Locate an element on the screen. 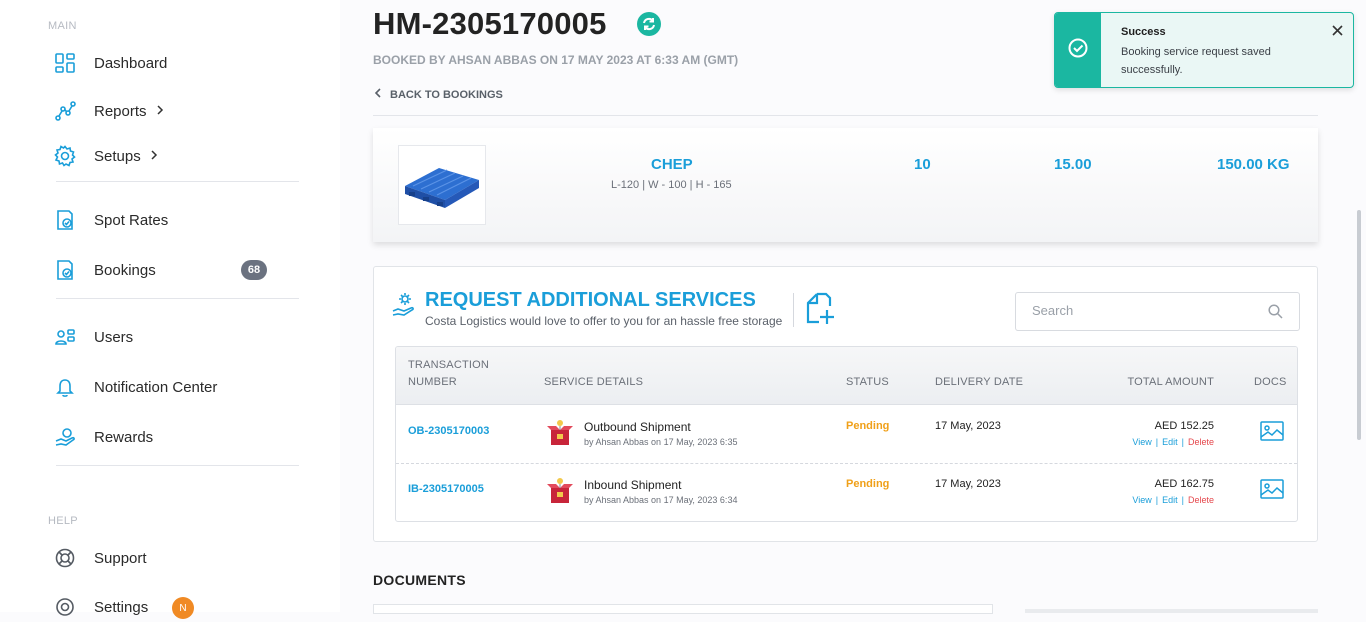 This screenshot has width=1366, height=622. reports-icon is located at coordinates (65, 111).